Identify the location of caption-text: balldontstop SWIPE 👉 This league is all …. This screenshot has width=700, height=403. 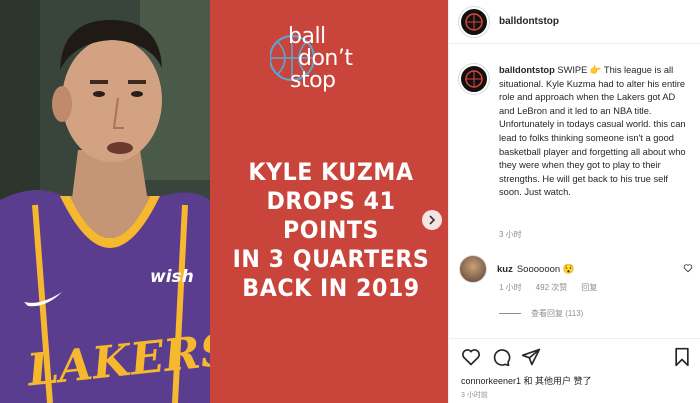
(596, 132).